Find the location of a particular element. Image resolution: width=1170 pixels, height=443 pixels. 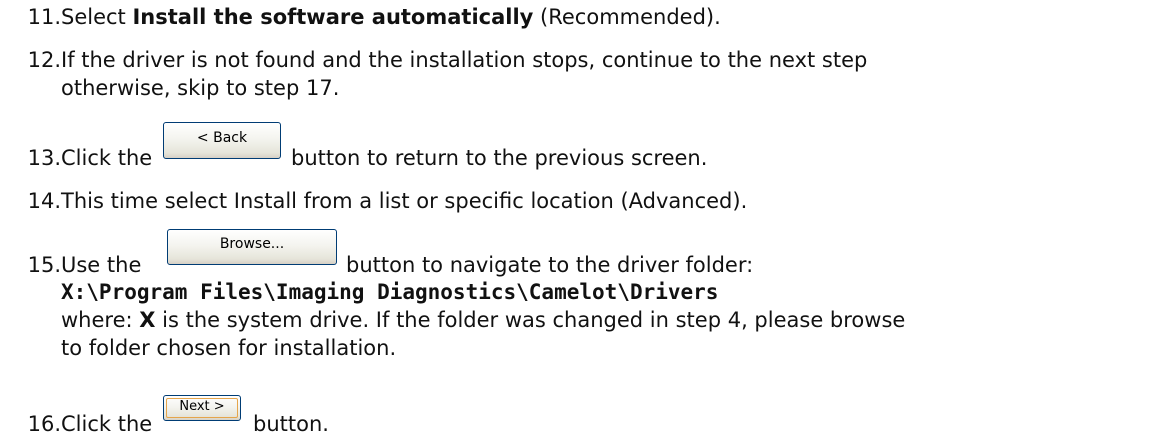

step-13: 13.Click the is located at coordinates (76, 158).